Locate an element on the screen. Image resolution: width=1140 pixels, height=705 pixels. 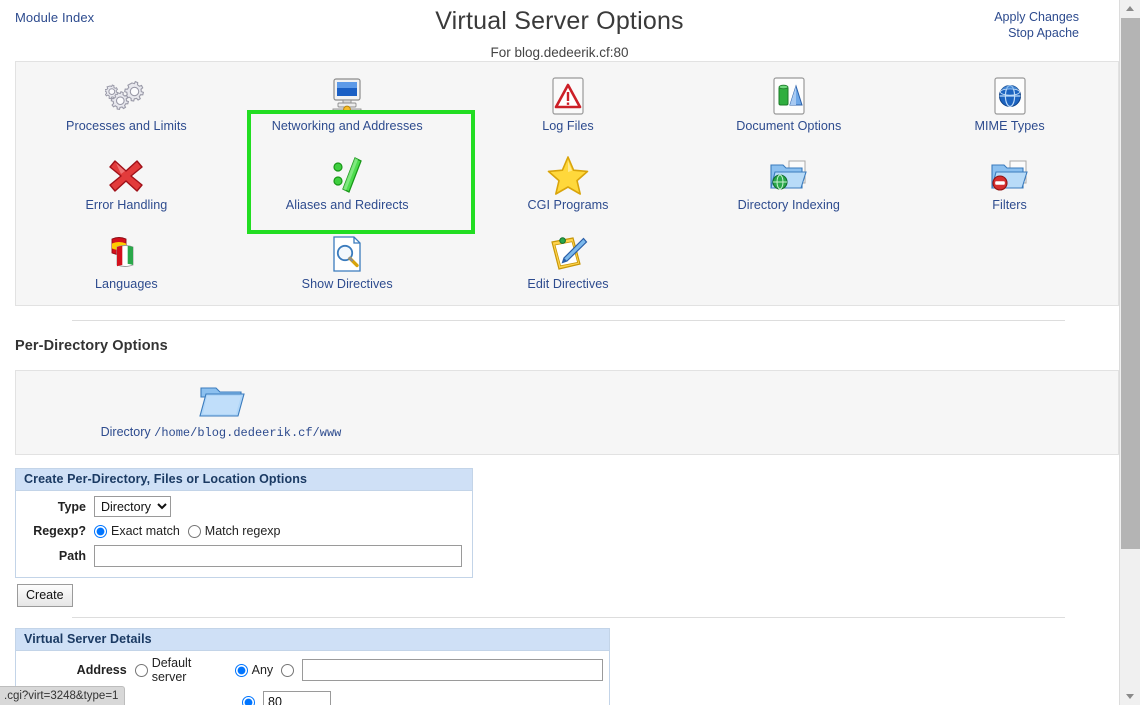
module-icon-languages: Languages is located at coordinates (126, 259).